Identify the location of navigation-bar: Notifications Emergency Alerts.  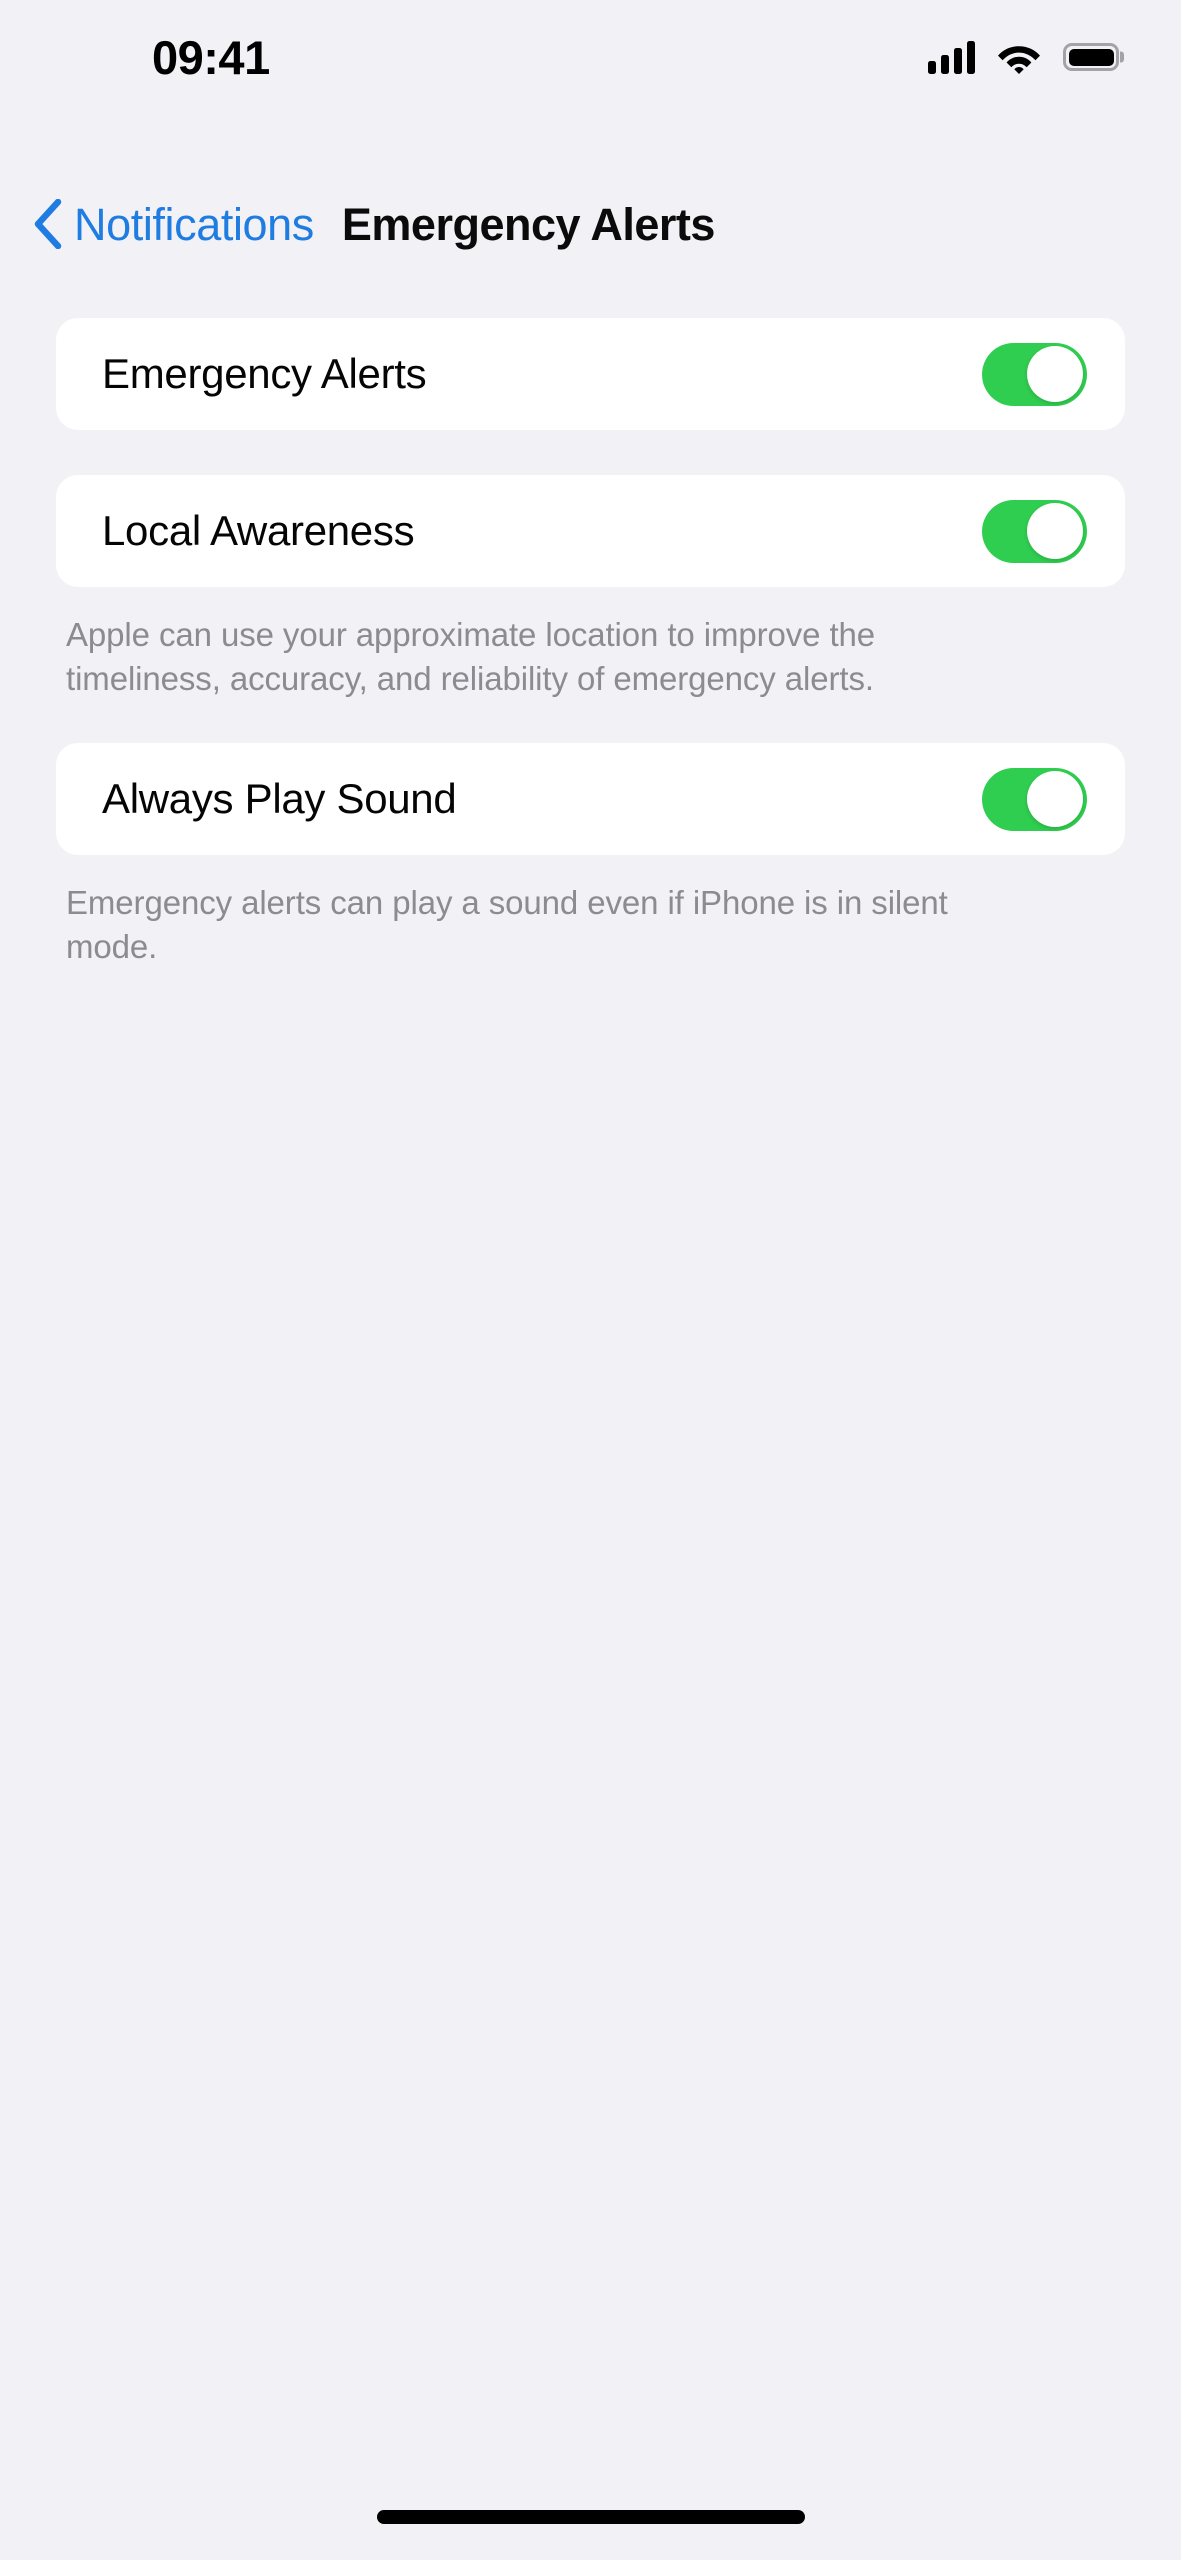
(590, 224).